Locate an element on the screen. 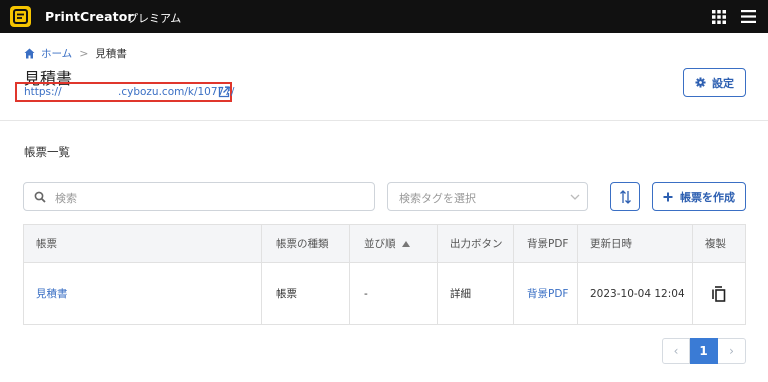 The width and height of the screenshot is (768, 382). column-header-label: 複製 is located at coordinates (715, 244).